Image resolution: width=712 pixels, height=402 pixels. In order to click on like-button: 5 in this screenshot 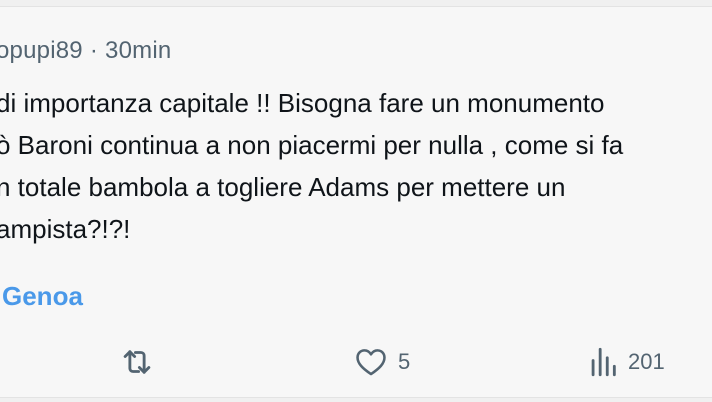, I will do `click(382, 362)`.